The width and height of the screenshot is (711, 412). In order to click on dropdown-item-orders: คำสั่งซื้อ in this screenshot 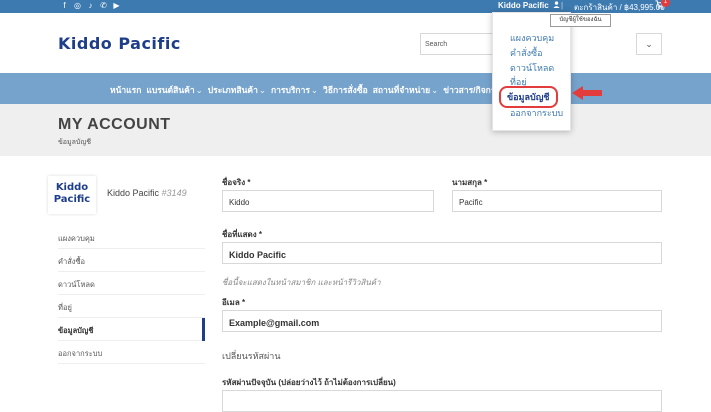, I will do `click(526, 53)`.